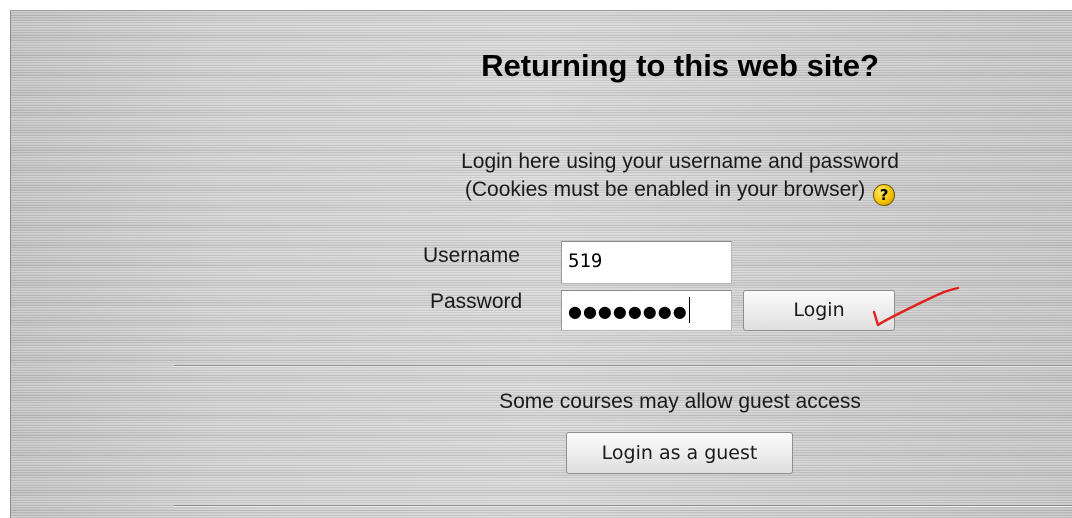  I want to click on section-divider, so click(623, 366).